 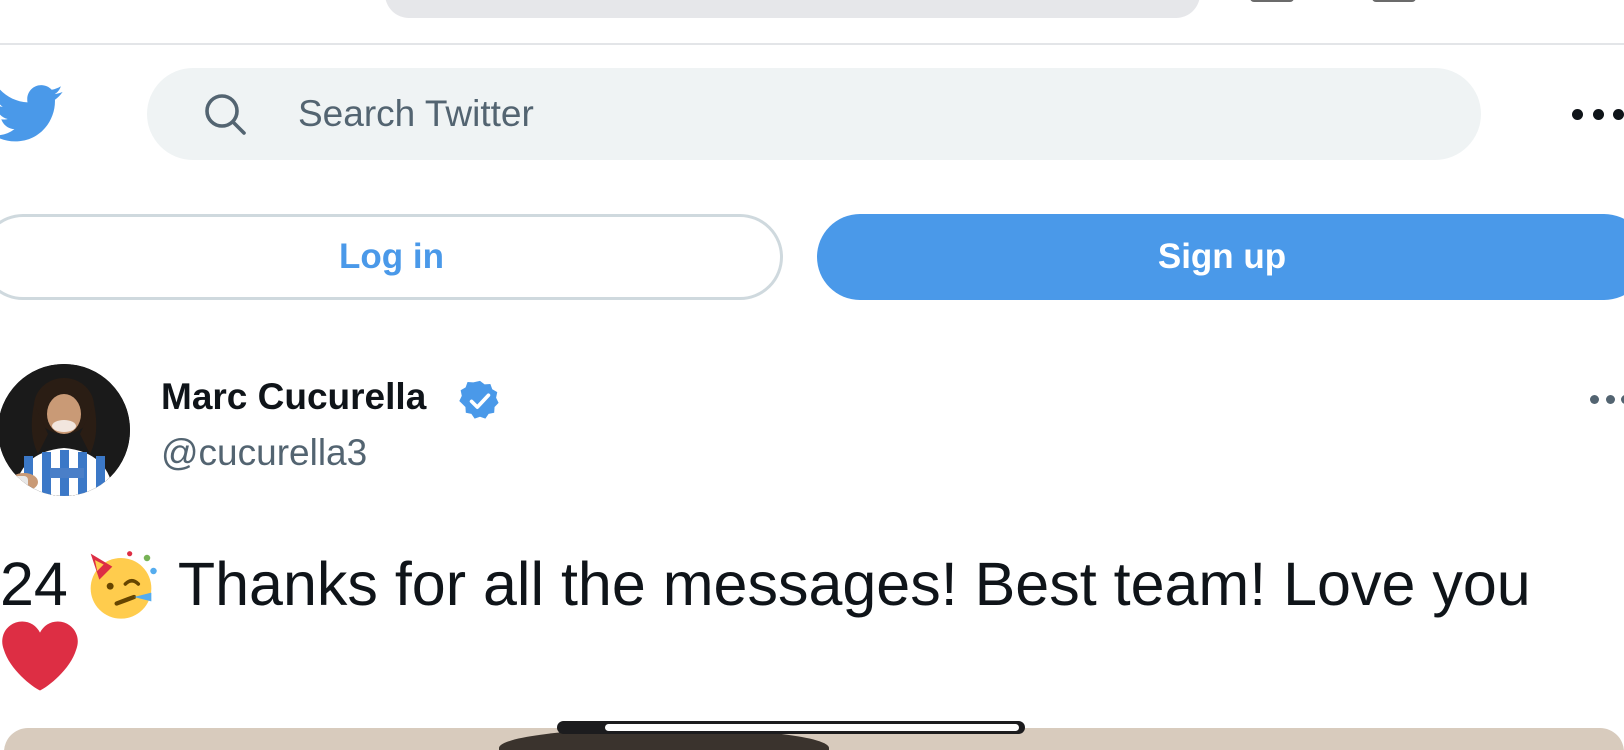 What do you see at coordinates (225, 114) in the screenshot?
I see `search-icon` at bounding box center [225, 114].